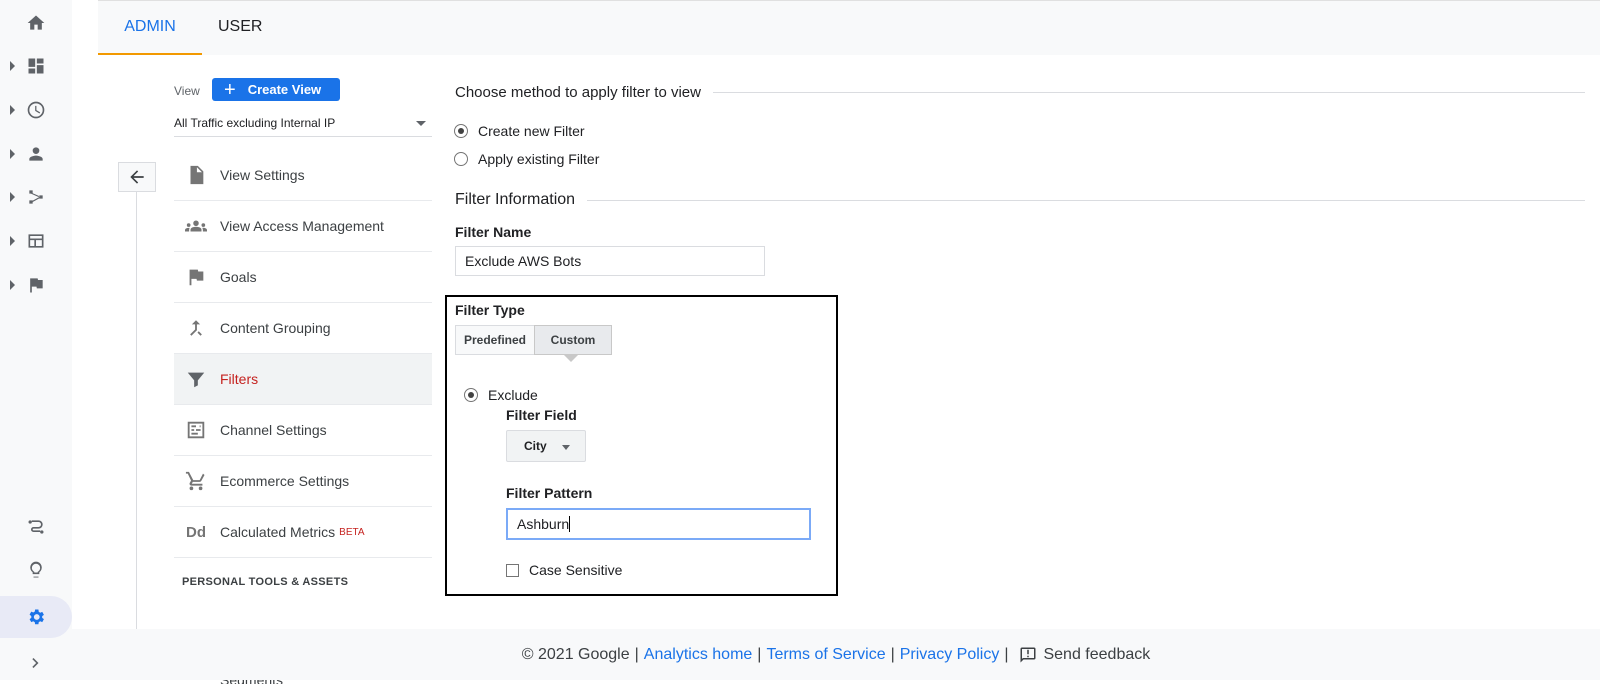 This screenshot has height=684, width=1600. I want to click on send-feedback-label: Send feedback, so click(1097, 654).